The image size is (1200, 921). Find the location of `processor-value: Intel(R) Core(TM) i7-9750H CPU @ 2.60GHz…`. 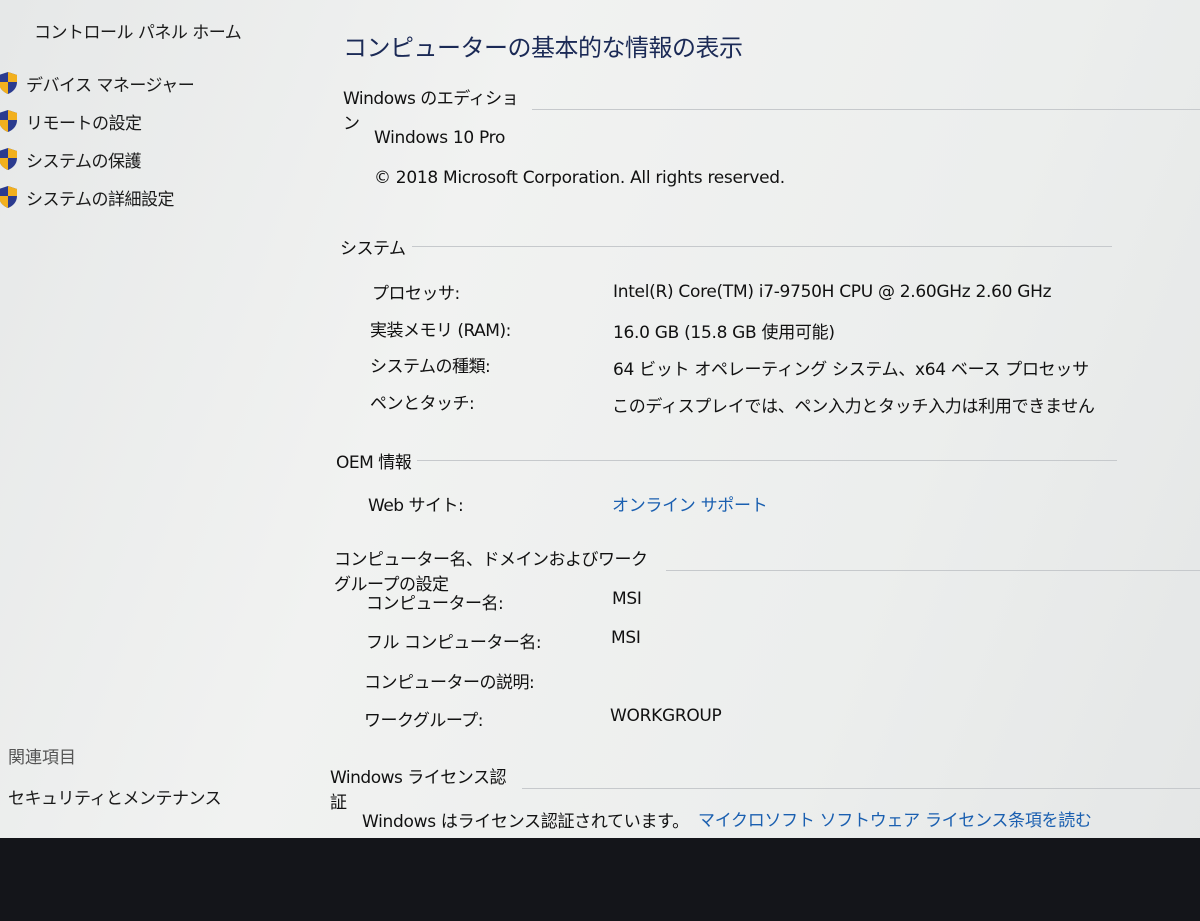

processor-value: Intel(R) Core(TM) i7-9750H CPU @ 2.60GHz… is located at coordinates (832, 292).